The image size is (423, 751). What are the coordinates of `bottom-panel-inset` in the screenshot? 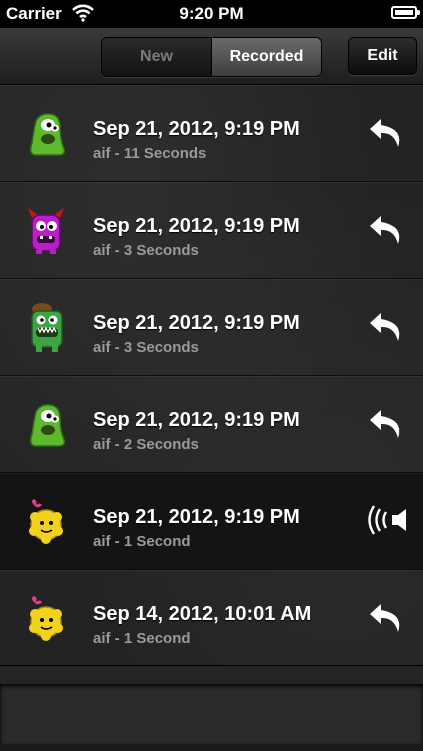 It's located at (211, 714).